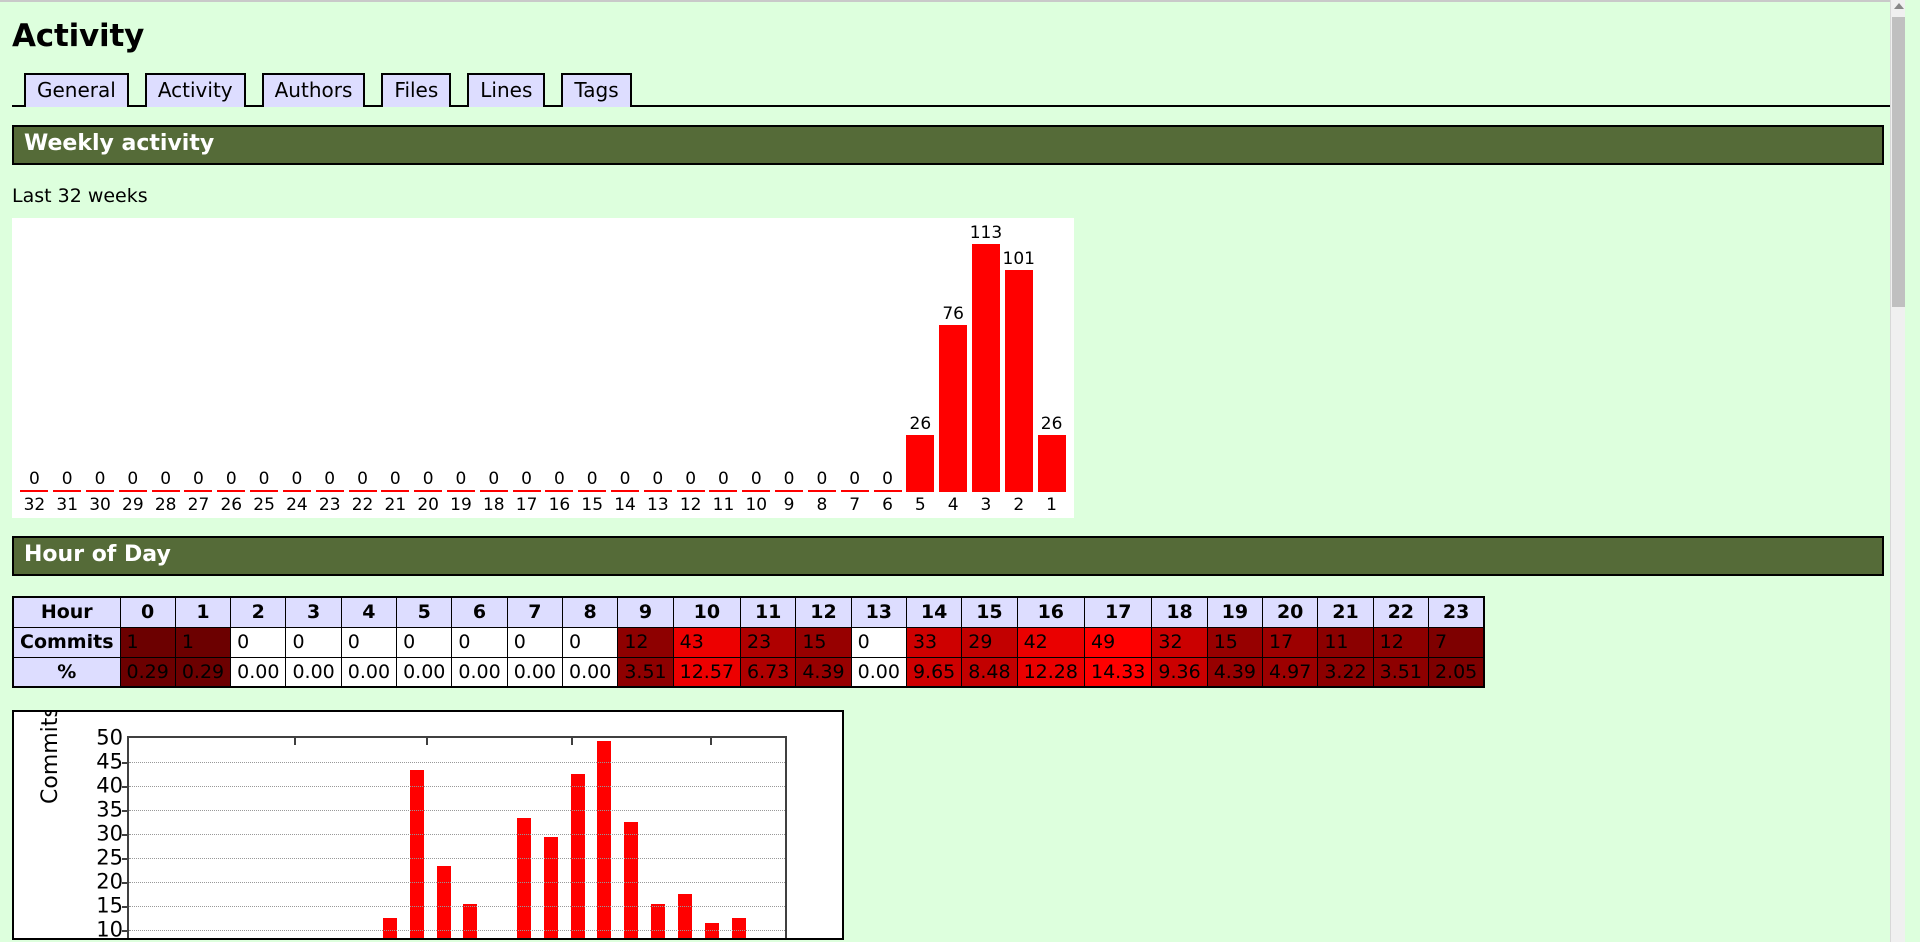  What do you see at coordinates (1456, 672) in the screenshot?
I see `hour-percent-cell: 2.05` at bounding box center [1456, 672].